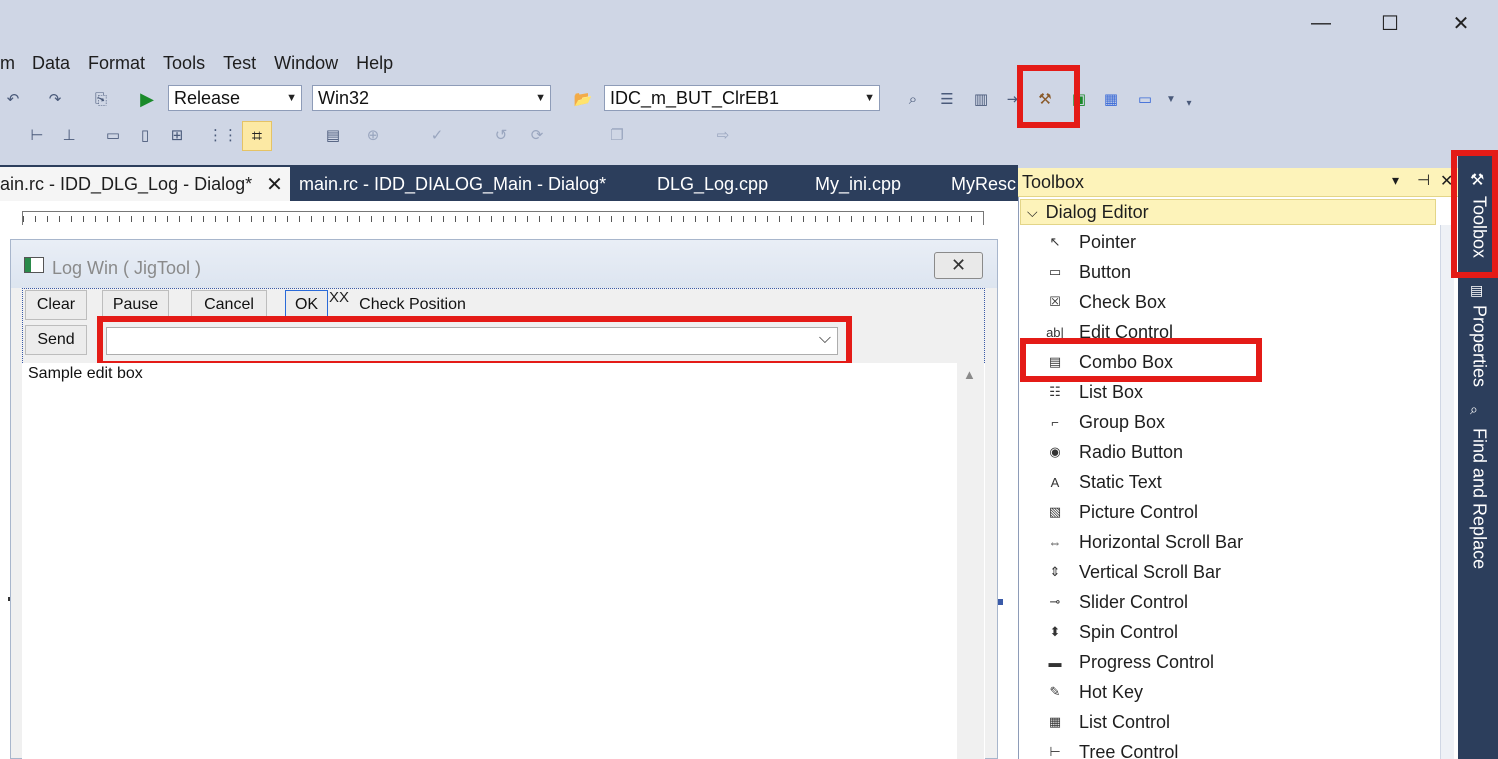  Describe the element at coordinates (1055, 601) in the screenshot. I see `slider-control-icon: ⊸` at that location.